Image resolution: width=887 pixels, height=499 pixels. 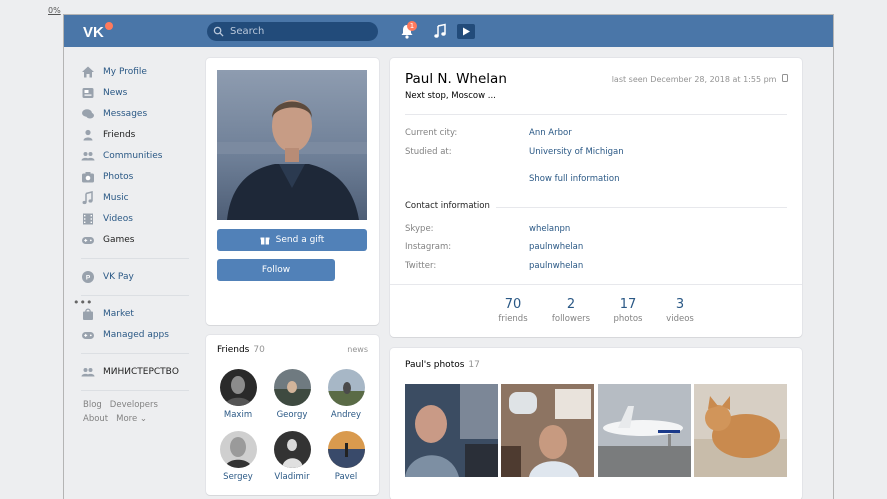 I want to click on friend-item: Andrey, so click(x=346, y=394).